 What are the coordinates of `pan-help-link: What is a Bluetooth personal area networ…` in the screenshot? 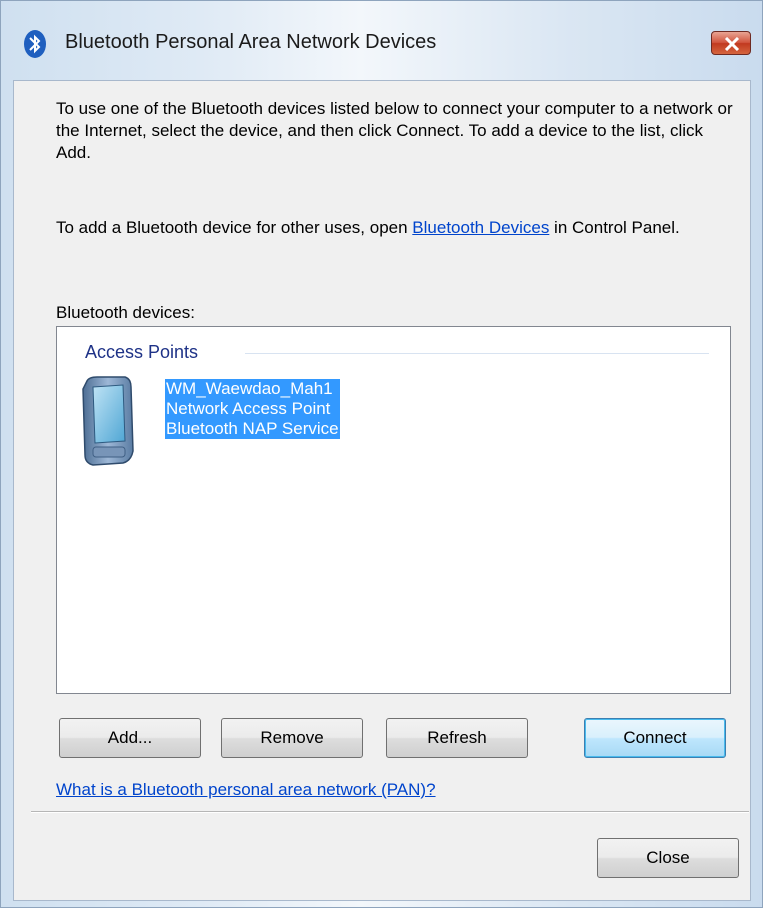 It's located at (246, 789).